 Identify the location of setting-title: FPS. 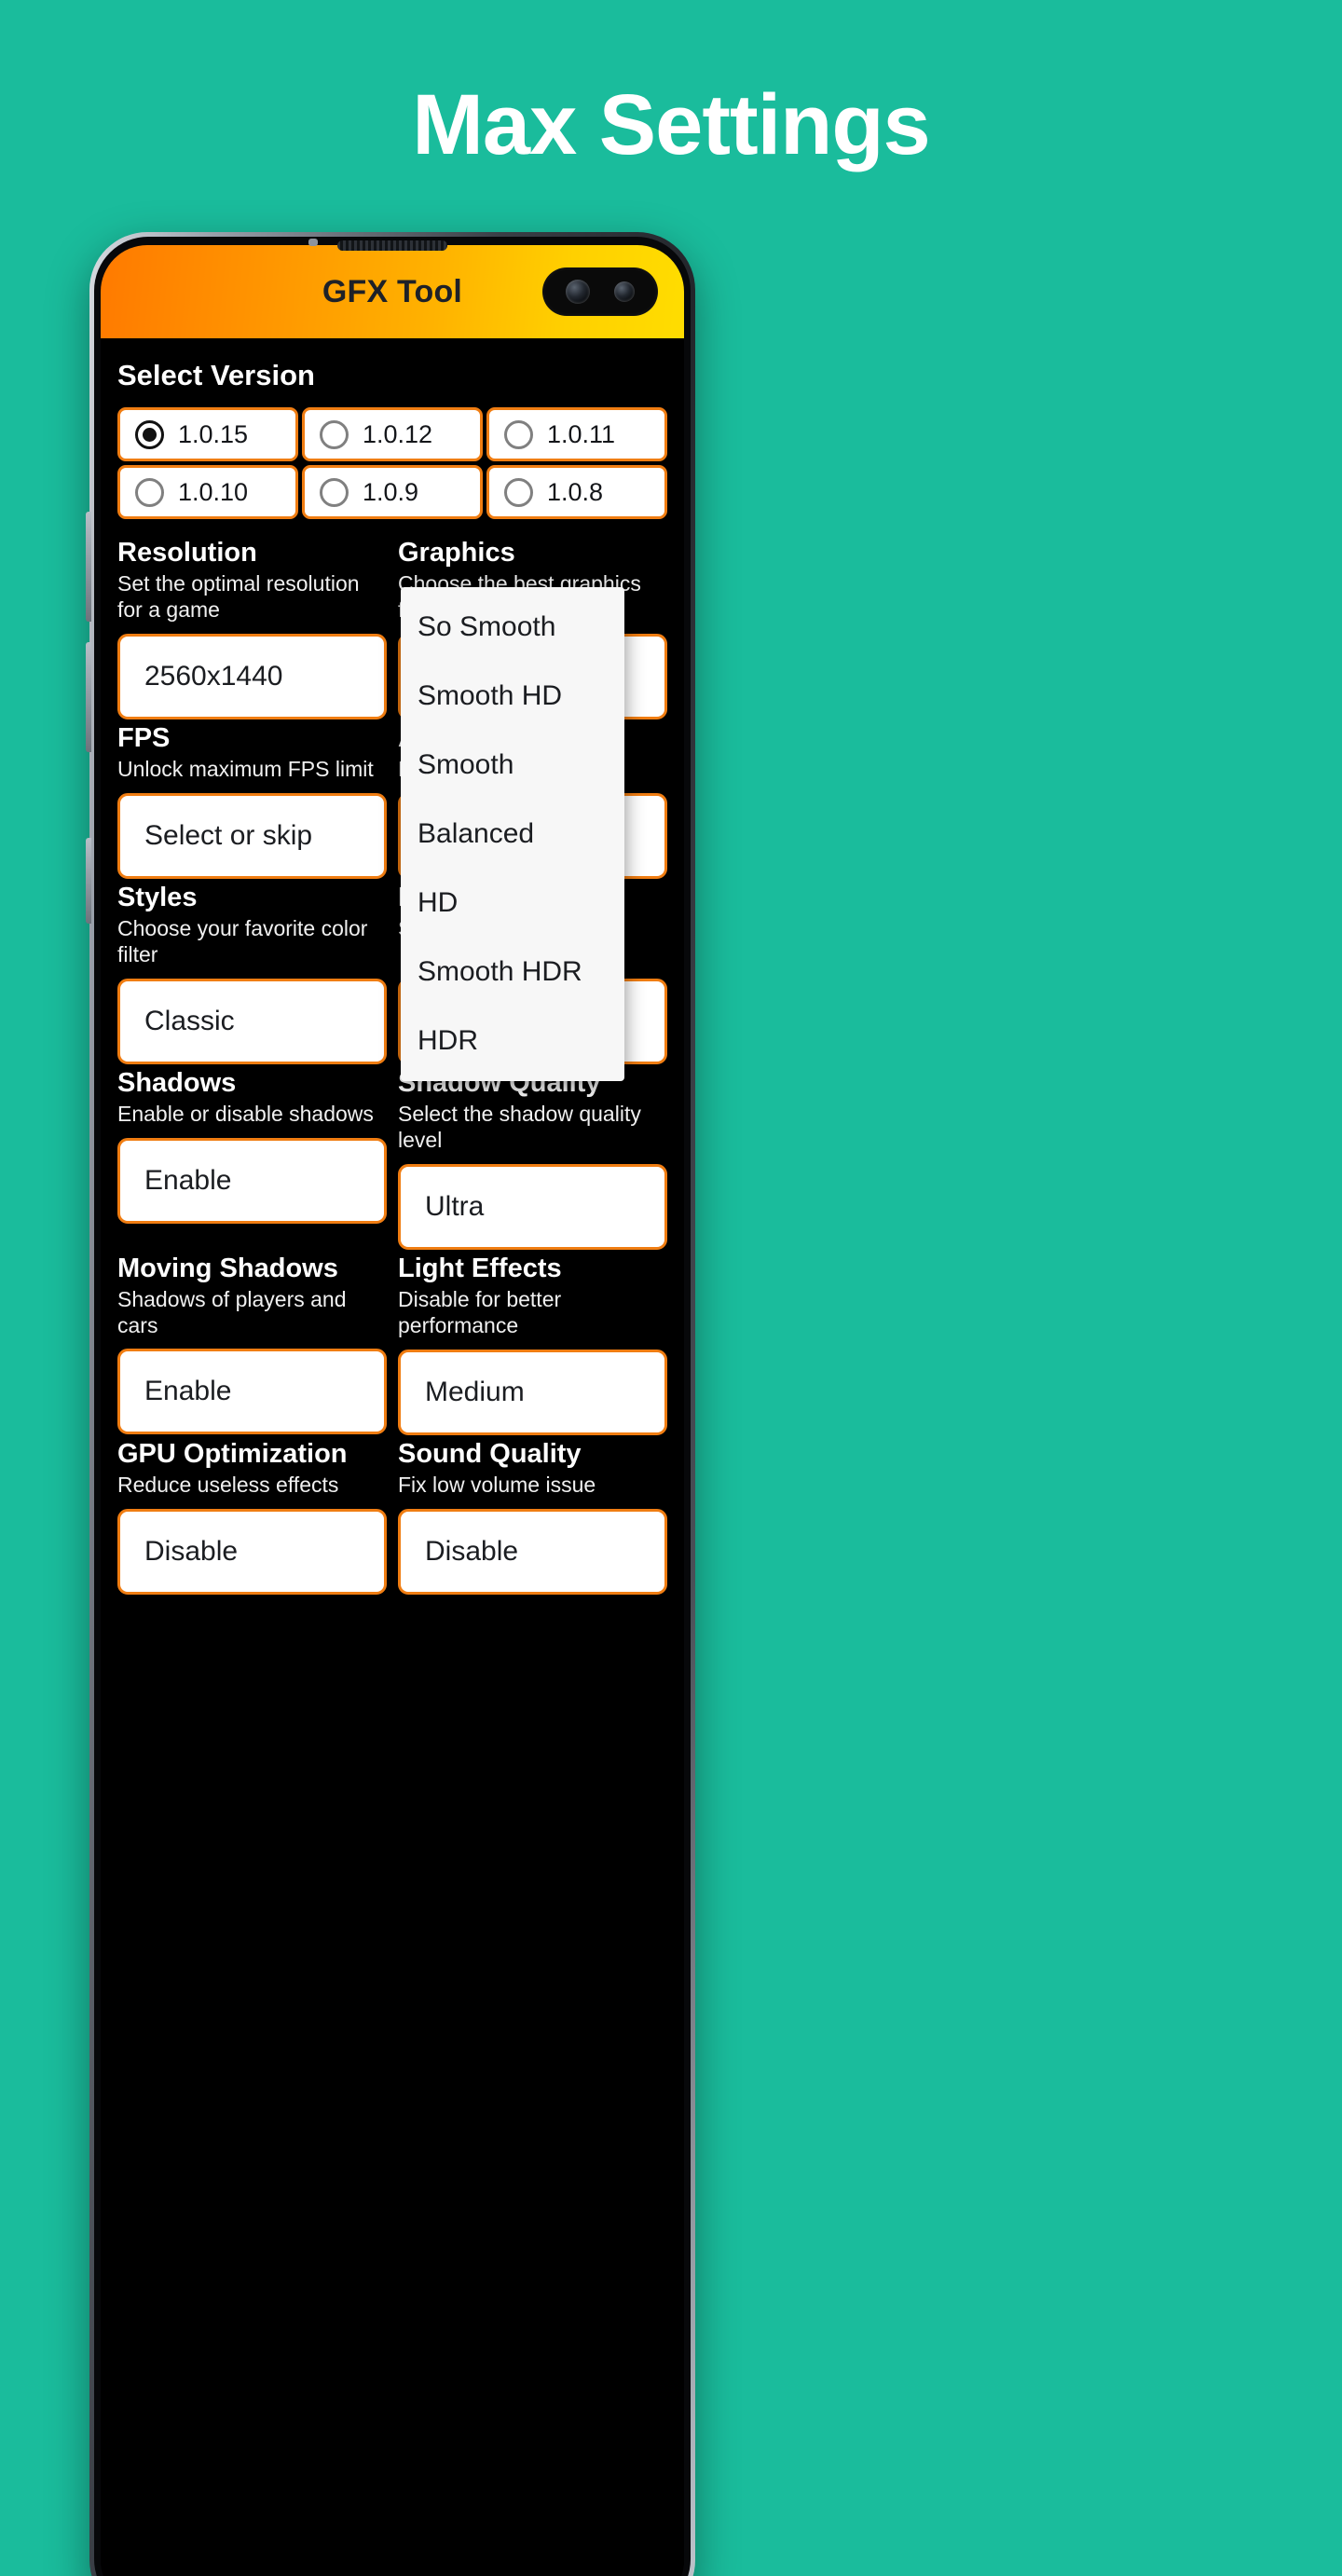
(144, 738).